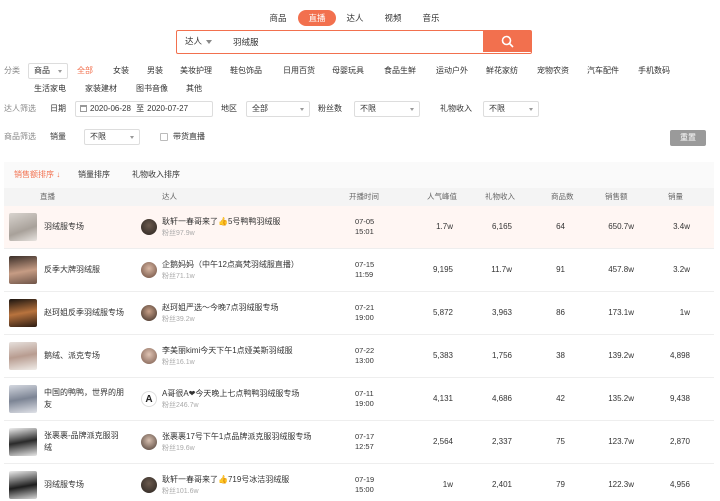  I want to click on live-title: 中国的鸭鸭，世界的朋 友, so click(90, 399).